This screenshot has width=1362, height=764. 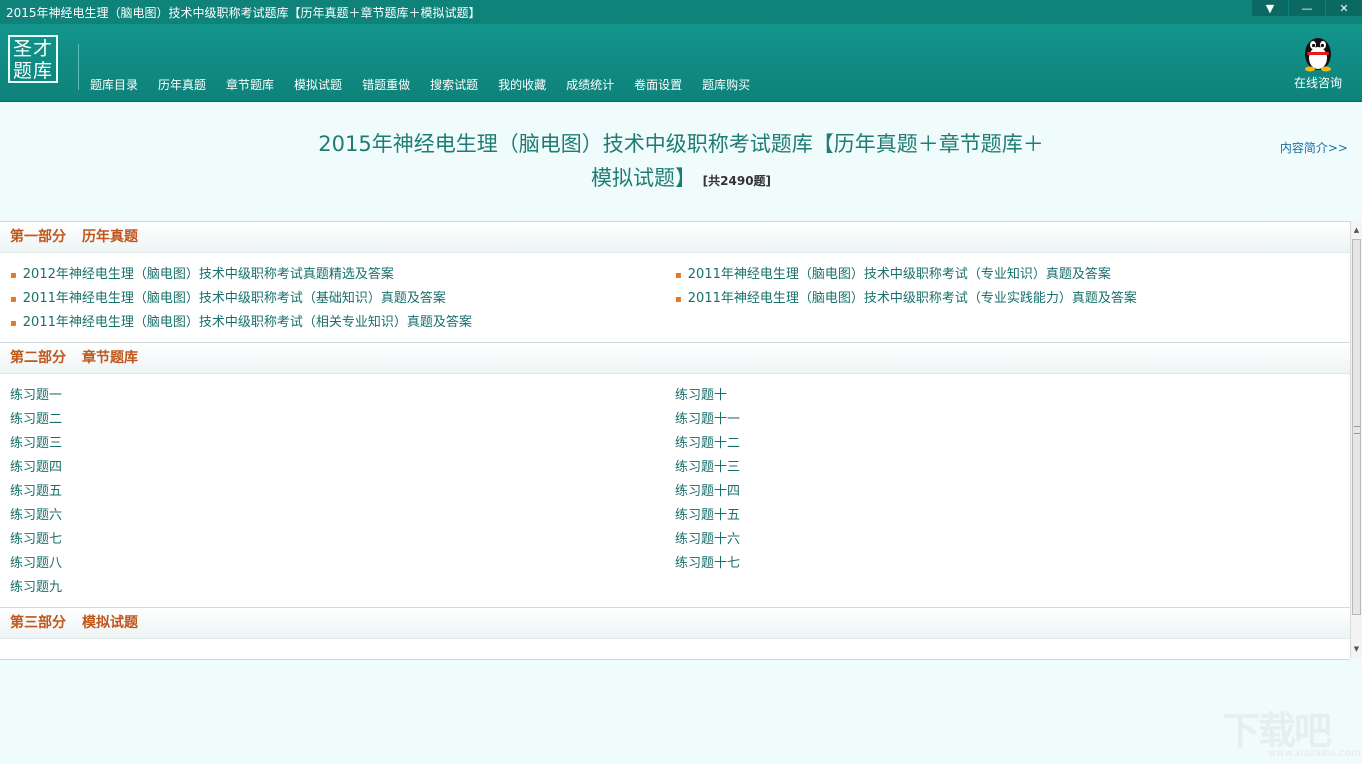 I want to click on exercise-link: 练习题九, so click(x=332, y=588).